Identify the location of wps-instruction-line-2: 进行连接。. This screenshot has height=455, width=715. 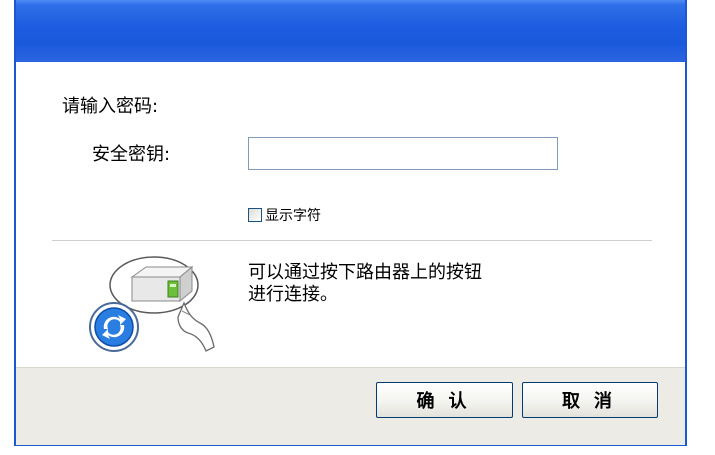
(293, 294).